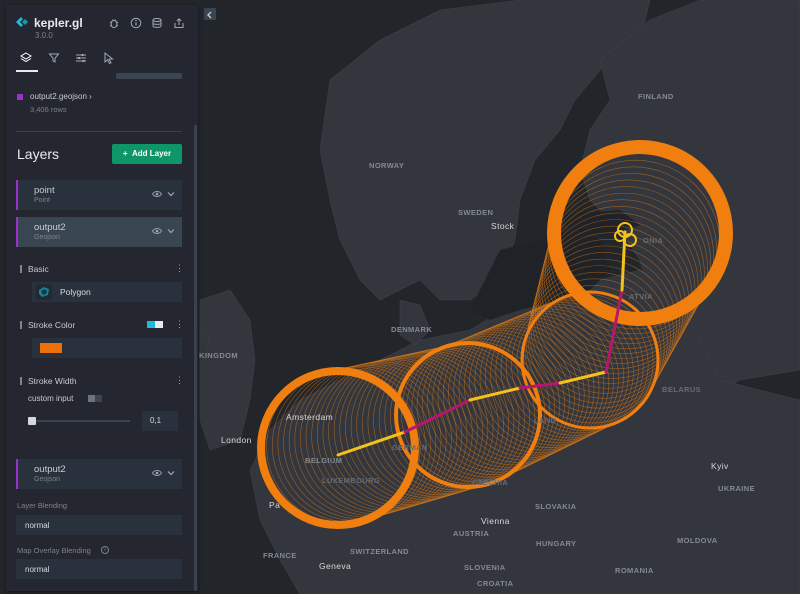  I want to click on map-label-estonia: ONIA, so click(653, 240).